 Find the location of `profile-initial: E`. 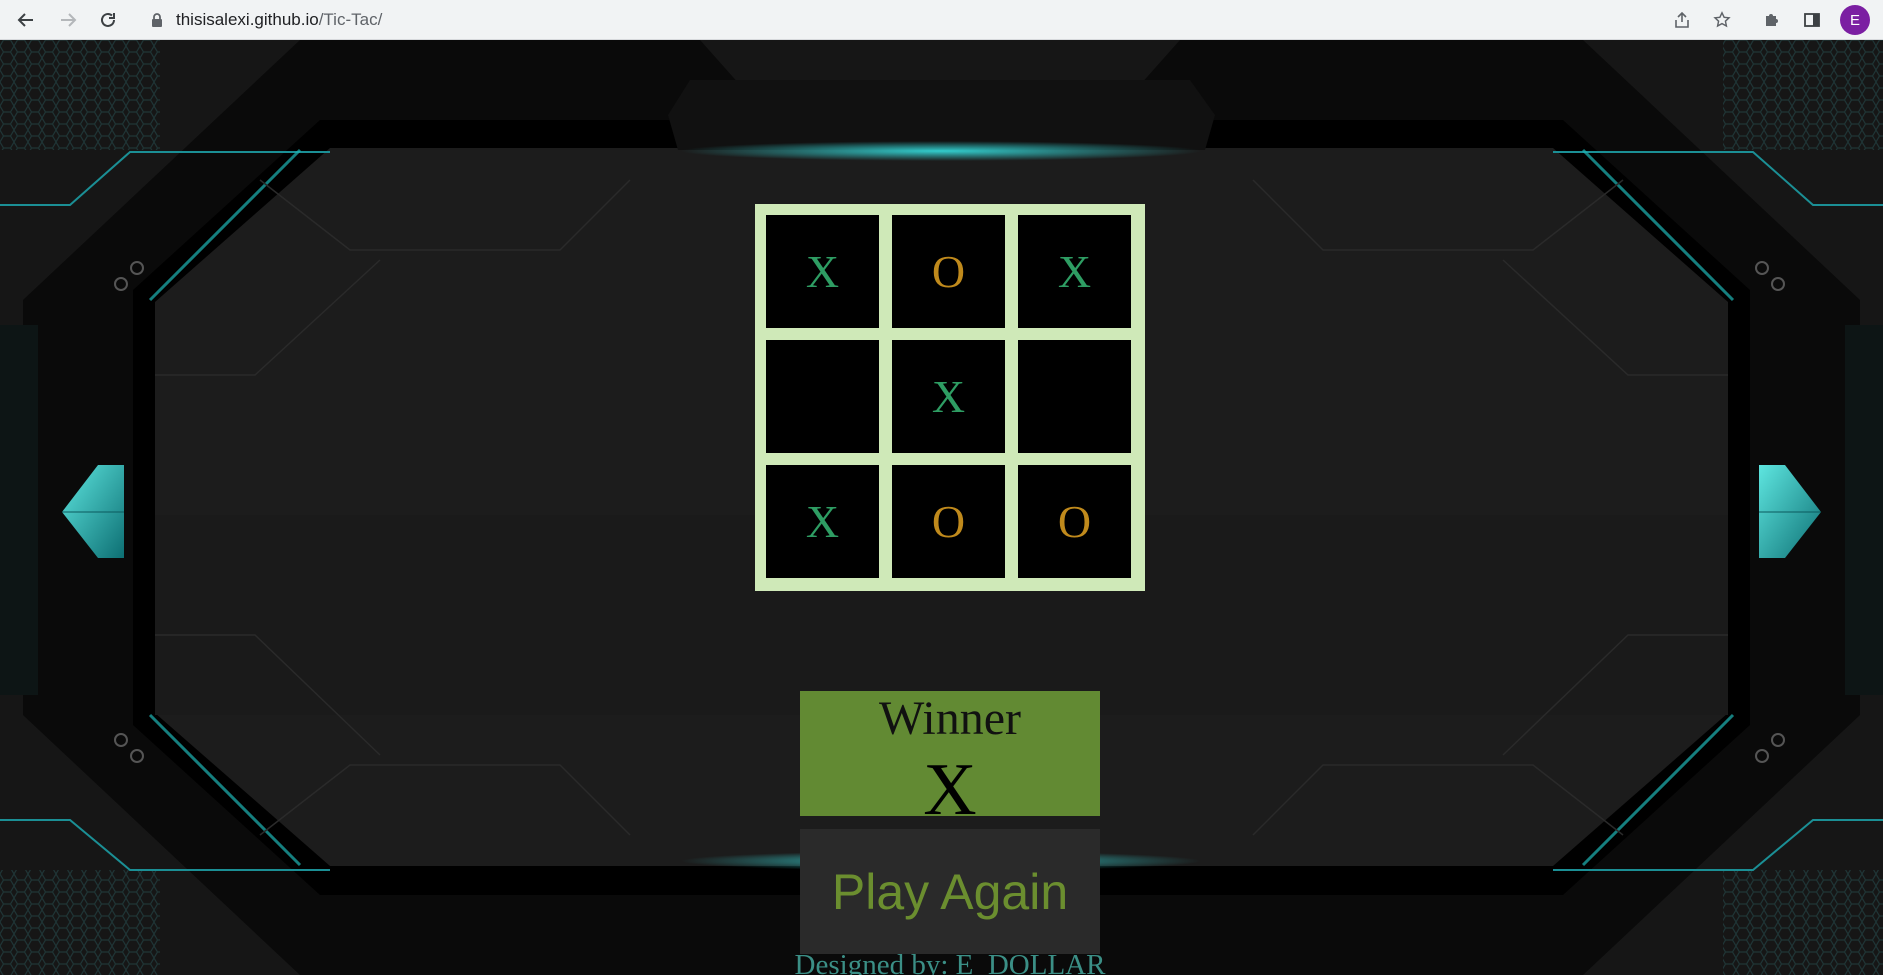

profile-initial: E is located at coordinates (1854, 20).